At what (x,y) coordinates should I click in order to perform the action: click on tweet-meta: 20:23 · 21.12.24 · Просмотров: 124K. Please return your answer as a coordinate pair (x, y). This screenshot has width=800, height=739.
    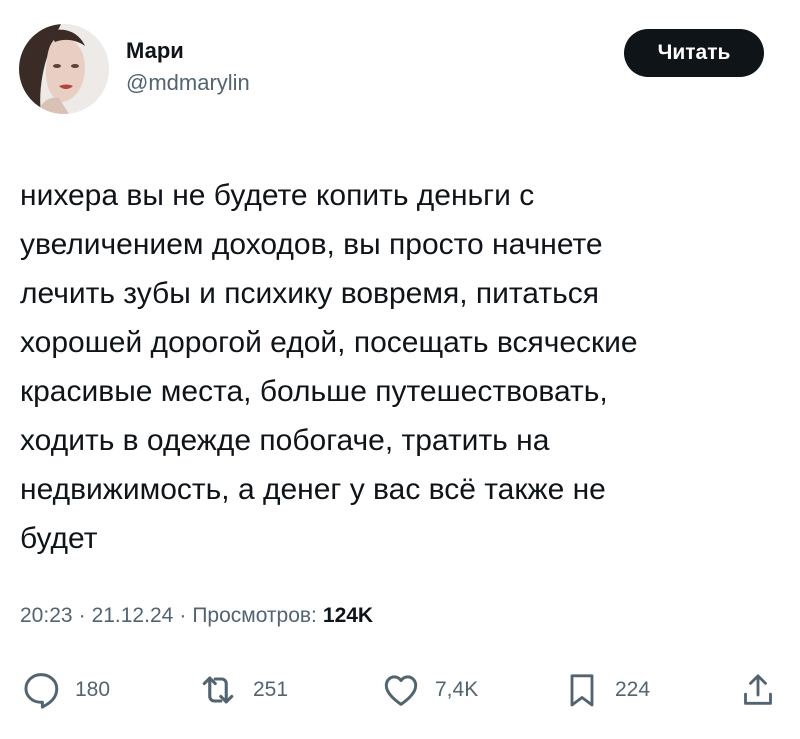
    Looking at the image, I should click on (196, 616).